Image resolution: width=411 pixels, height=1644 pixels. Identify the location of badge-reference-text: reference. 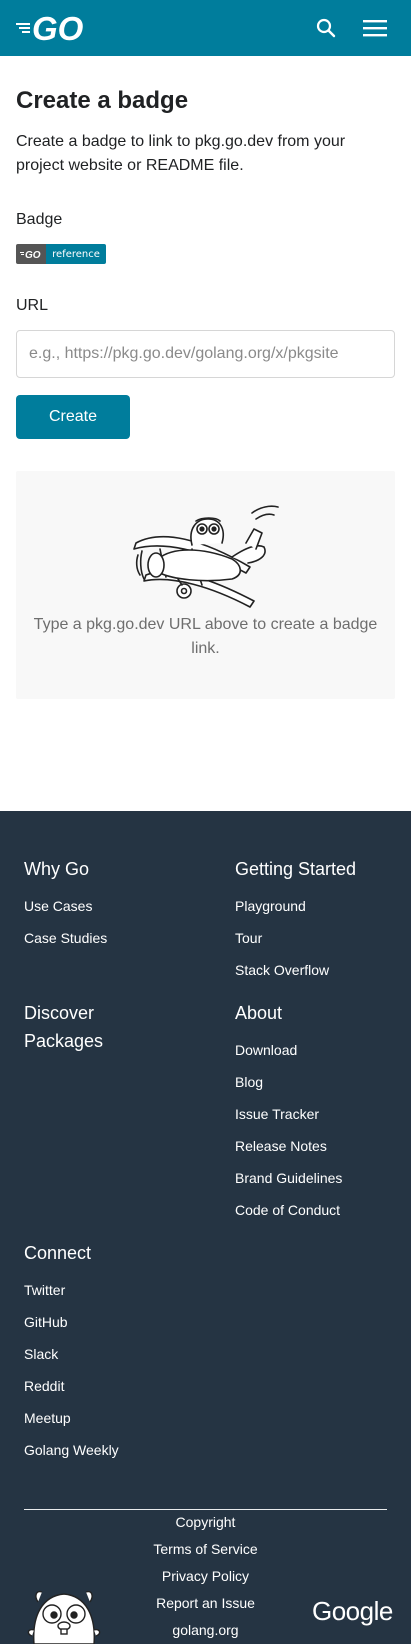
(76, 254).